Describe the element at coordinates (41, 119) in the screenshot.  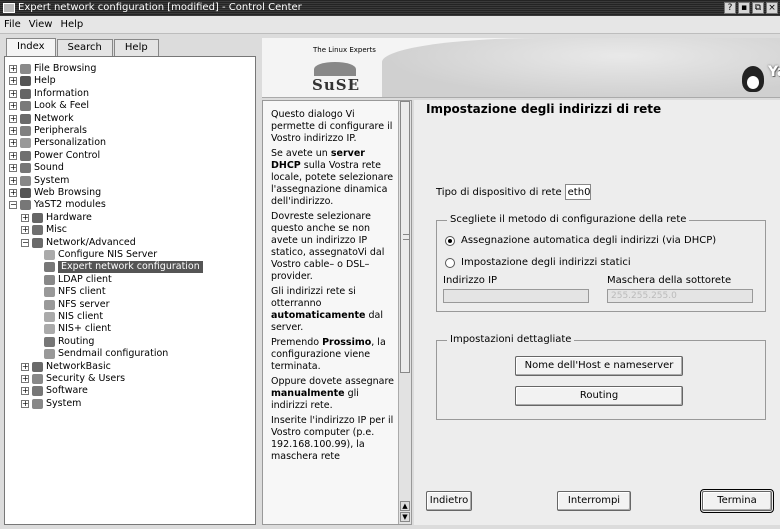
I see `tree-item: + Network` at that location.